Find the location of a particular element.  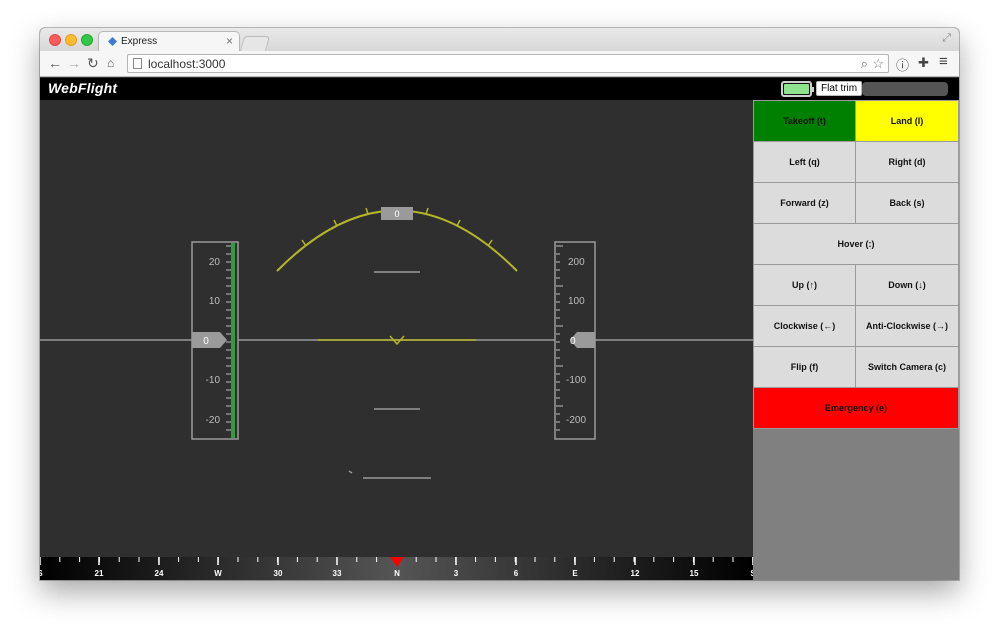

speed-readout: 0 is located at coordinates (206, 341).